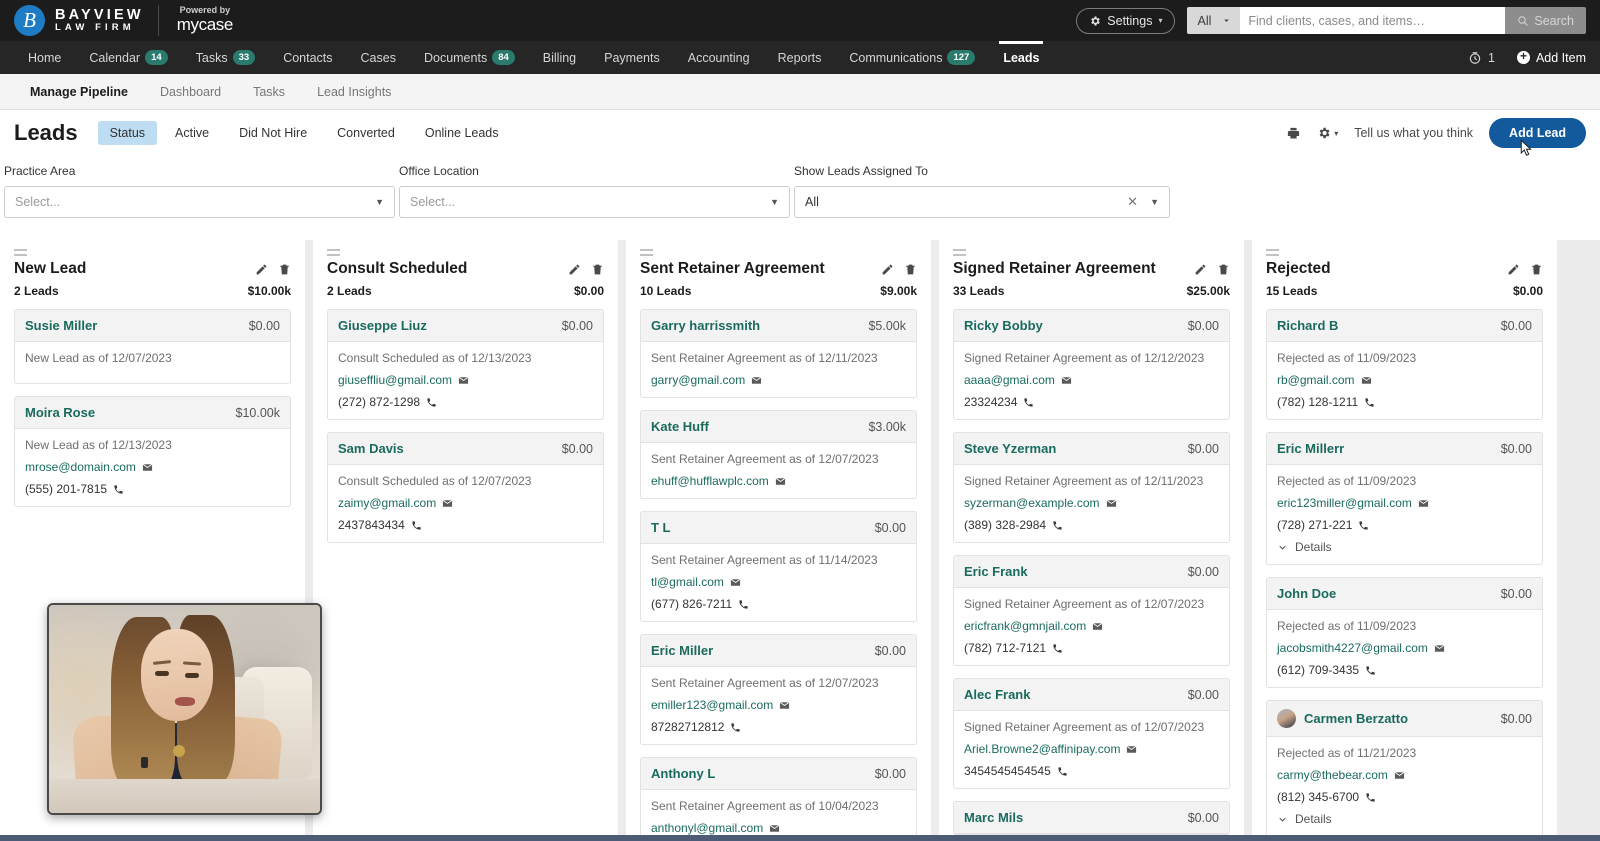  What do you see at coordinates (698, 380) in the screenshot?
I see `lead-email: garry@gmail.com` at bounding box center [698, 380].